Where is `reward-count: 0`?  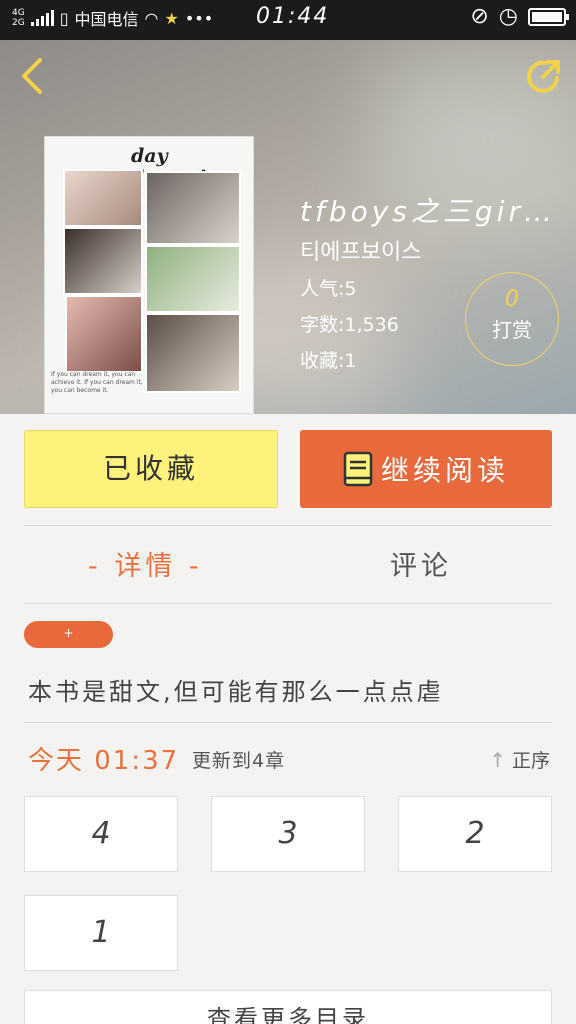
reward-count: 0 is located at coordinates (512, 299).